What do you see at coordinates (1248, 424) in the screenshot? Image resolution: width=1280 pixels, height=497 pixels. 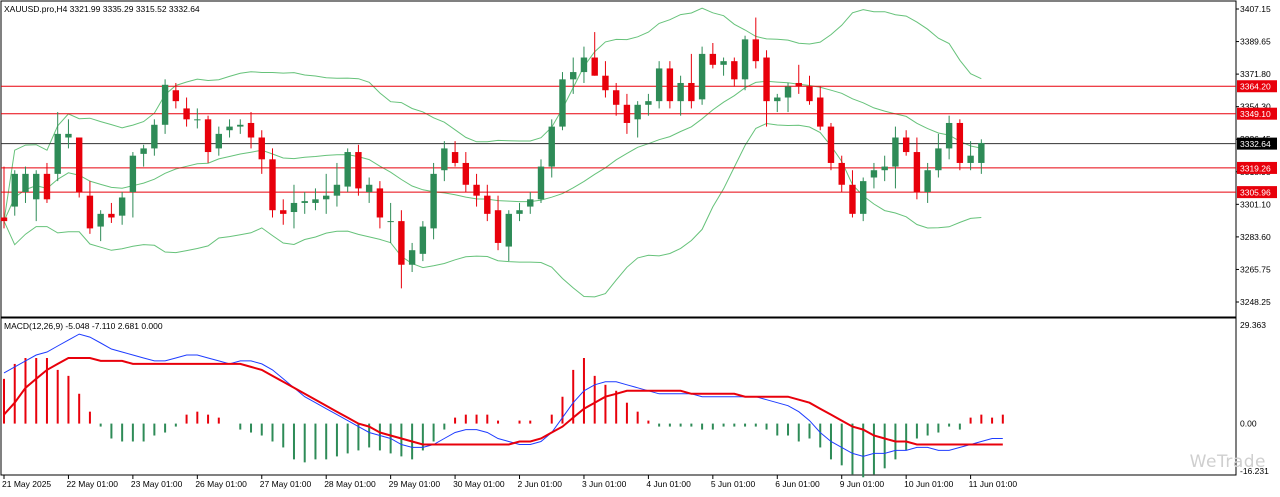 I see `macd-tick-label: 0.00` at bounding box center [1248, 424].